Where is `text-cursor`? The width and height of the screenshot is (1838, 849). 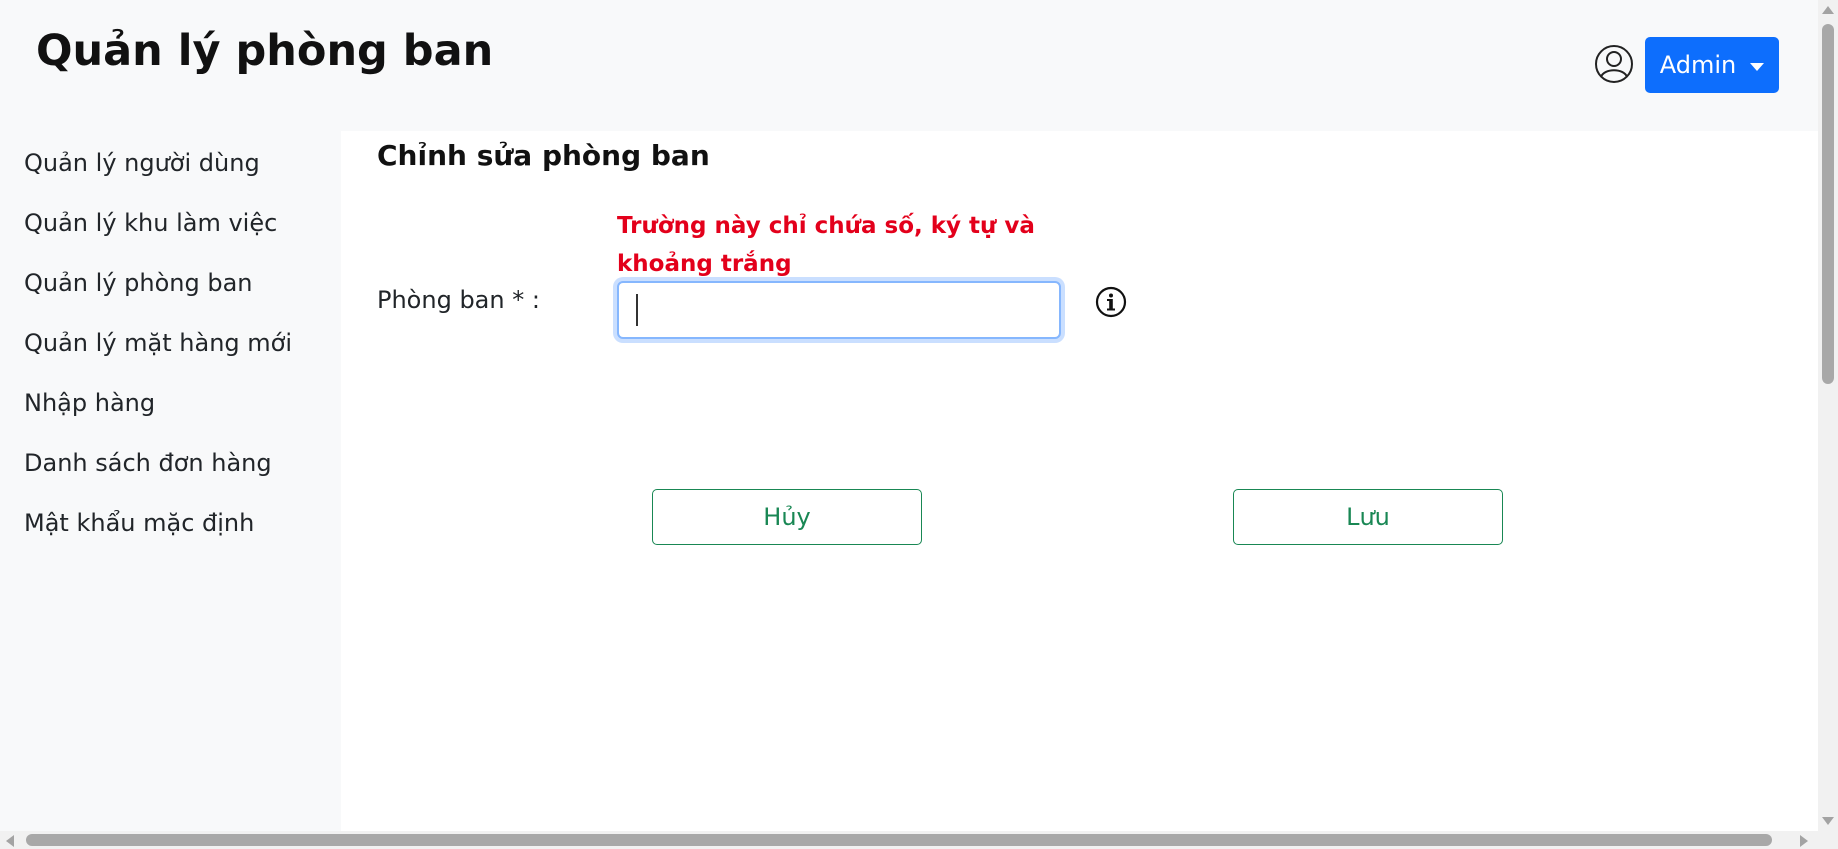 text-cursor is located at coordinates (637, 310).